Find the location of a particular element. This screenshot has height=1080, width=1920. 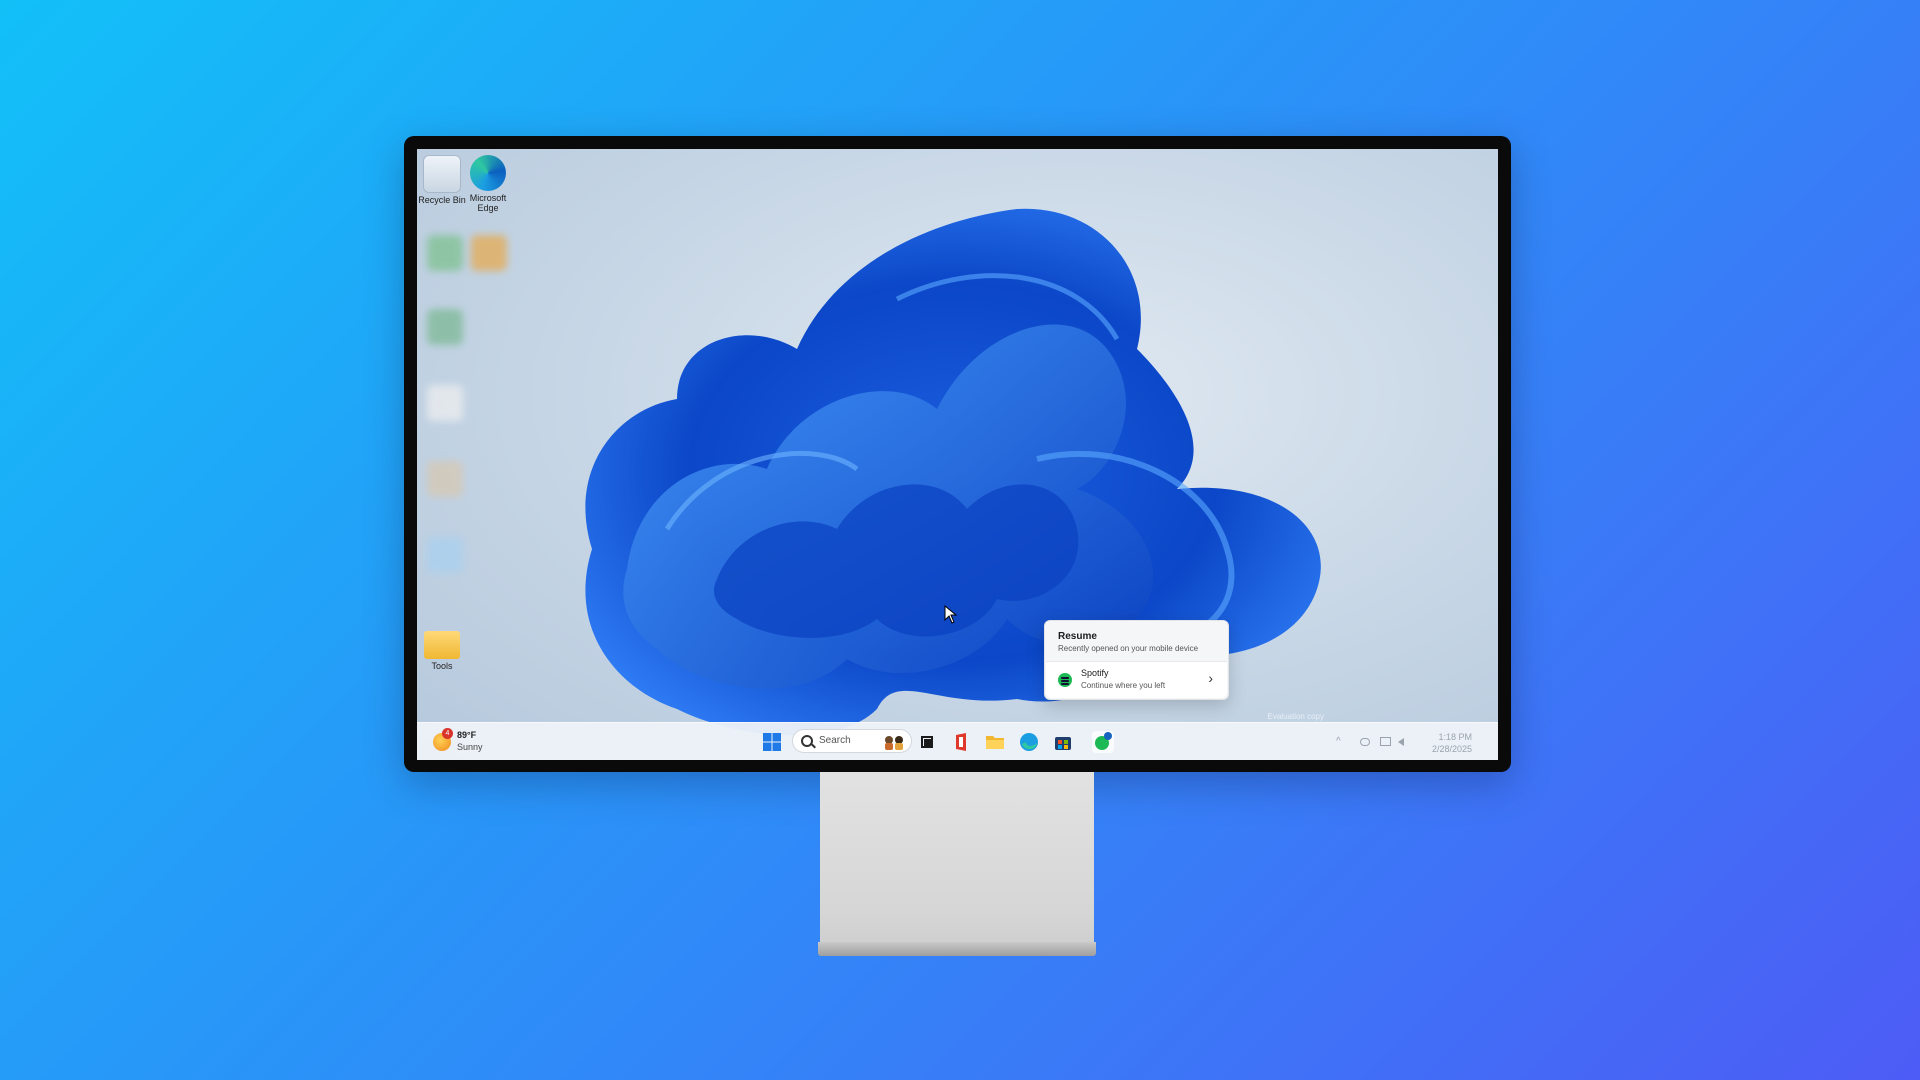

monitor-stand-base is located at coordinates (957, 949).